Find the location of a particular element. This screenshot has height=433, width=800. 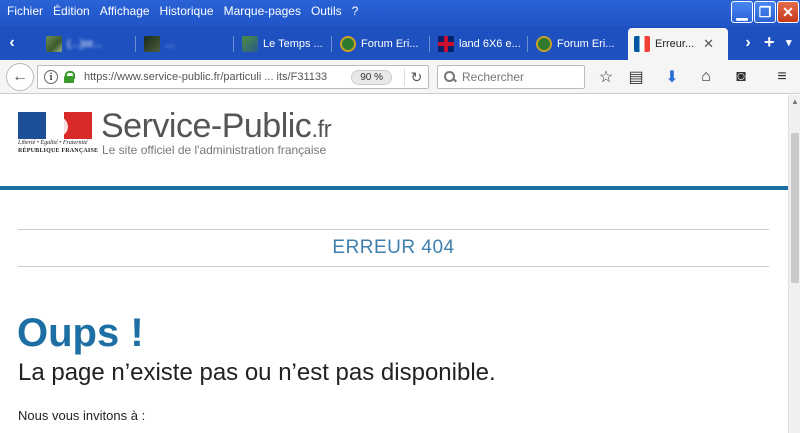

minimize-icon: ▁ is located at coordinates (742, 11).